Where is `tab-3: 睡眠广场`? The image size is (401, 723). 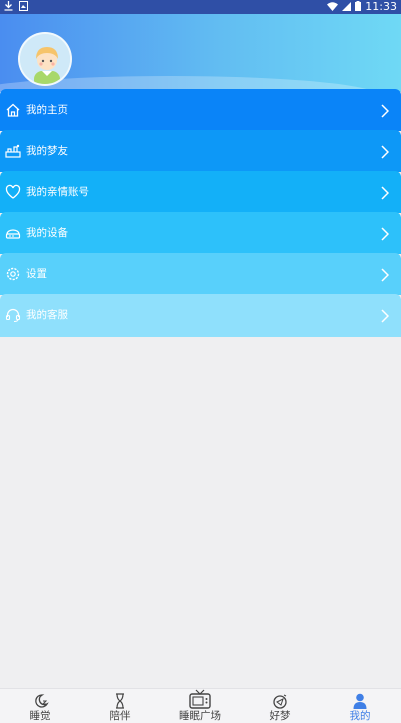 tab-3: 睡眠广场 is located at coordinates (200, 706).